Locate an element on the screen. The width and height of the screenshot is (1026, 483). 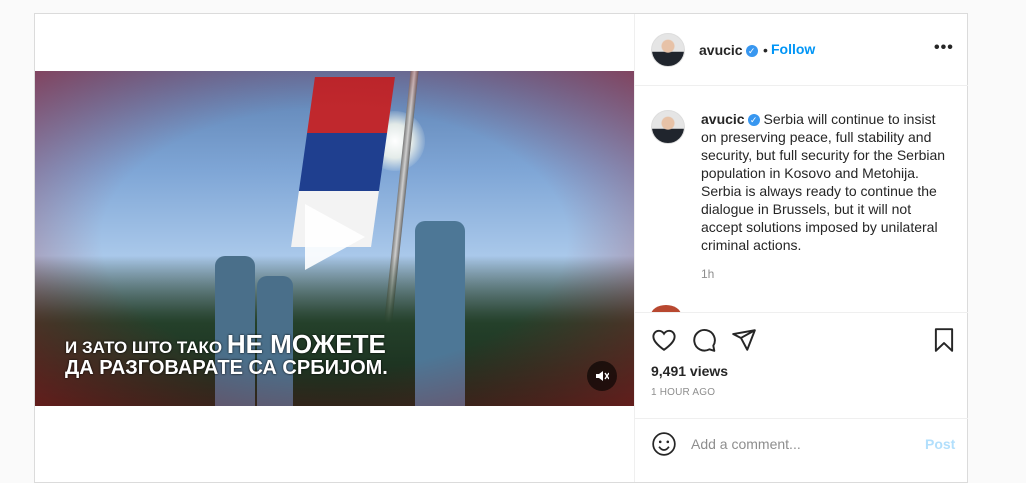
heart-icon is located at coordinates (664, 340).